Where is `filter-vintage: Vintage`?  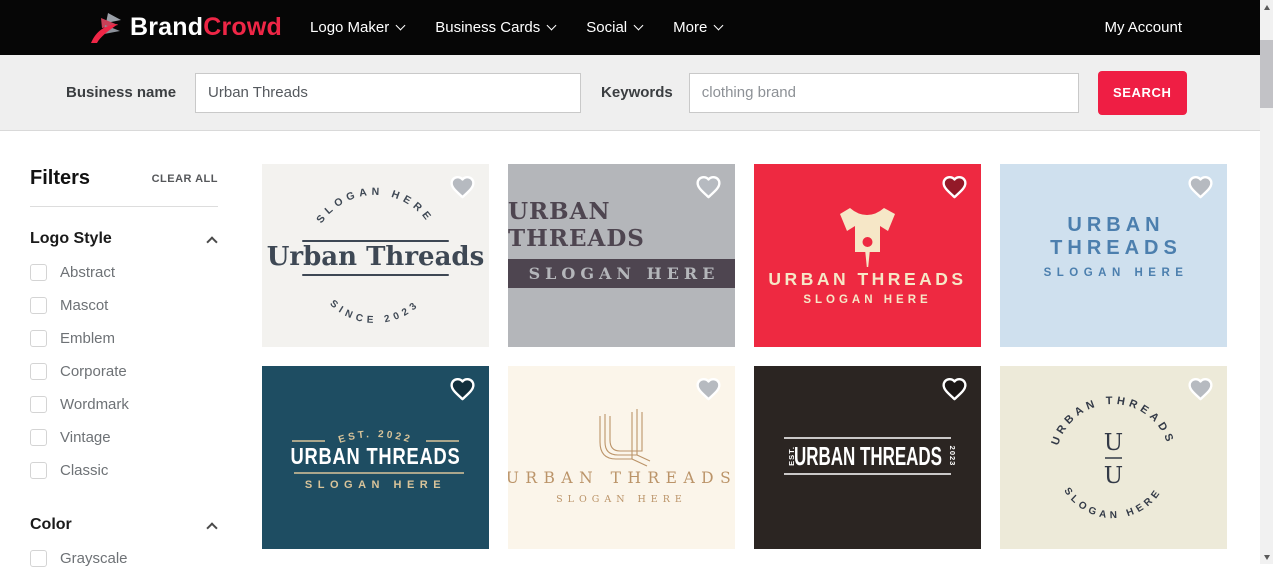
filter-vintage: Vintage is located at coordinates (124, 437).